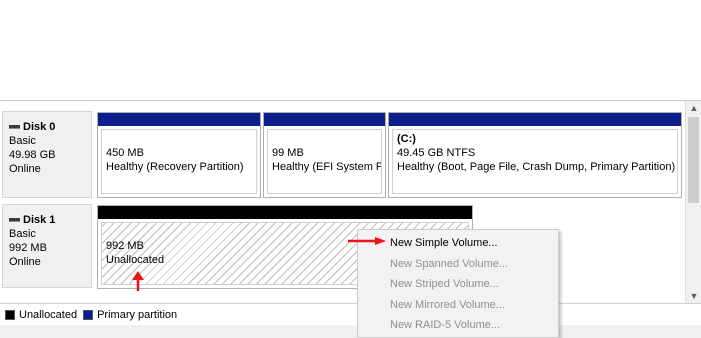 The height and width of the screenshot is (338, 701). I want to click on disk-0-status: Online, so click(25, 169).